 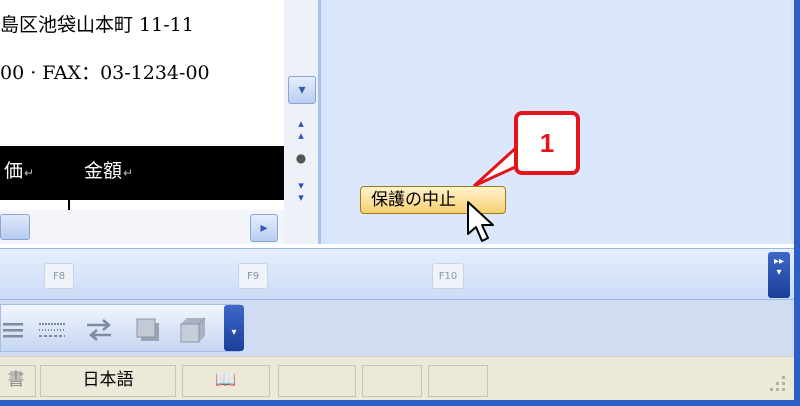 I want to click on status-language: 日本語, so click(x=108, y=381).